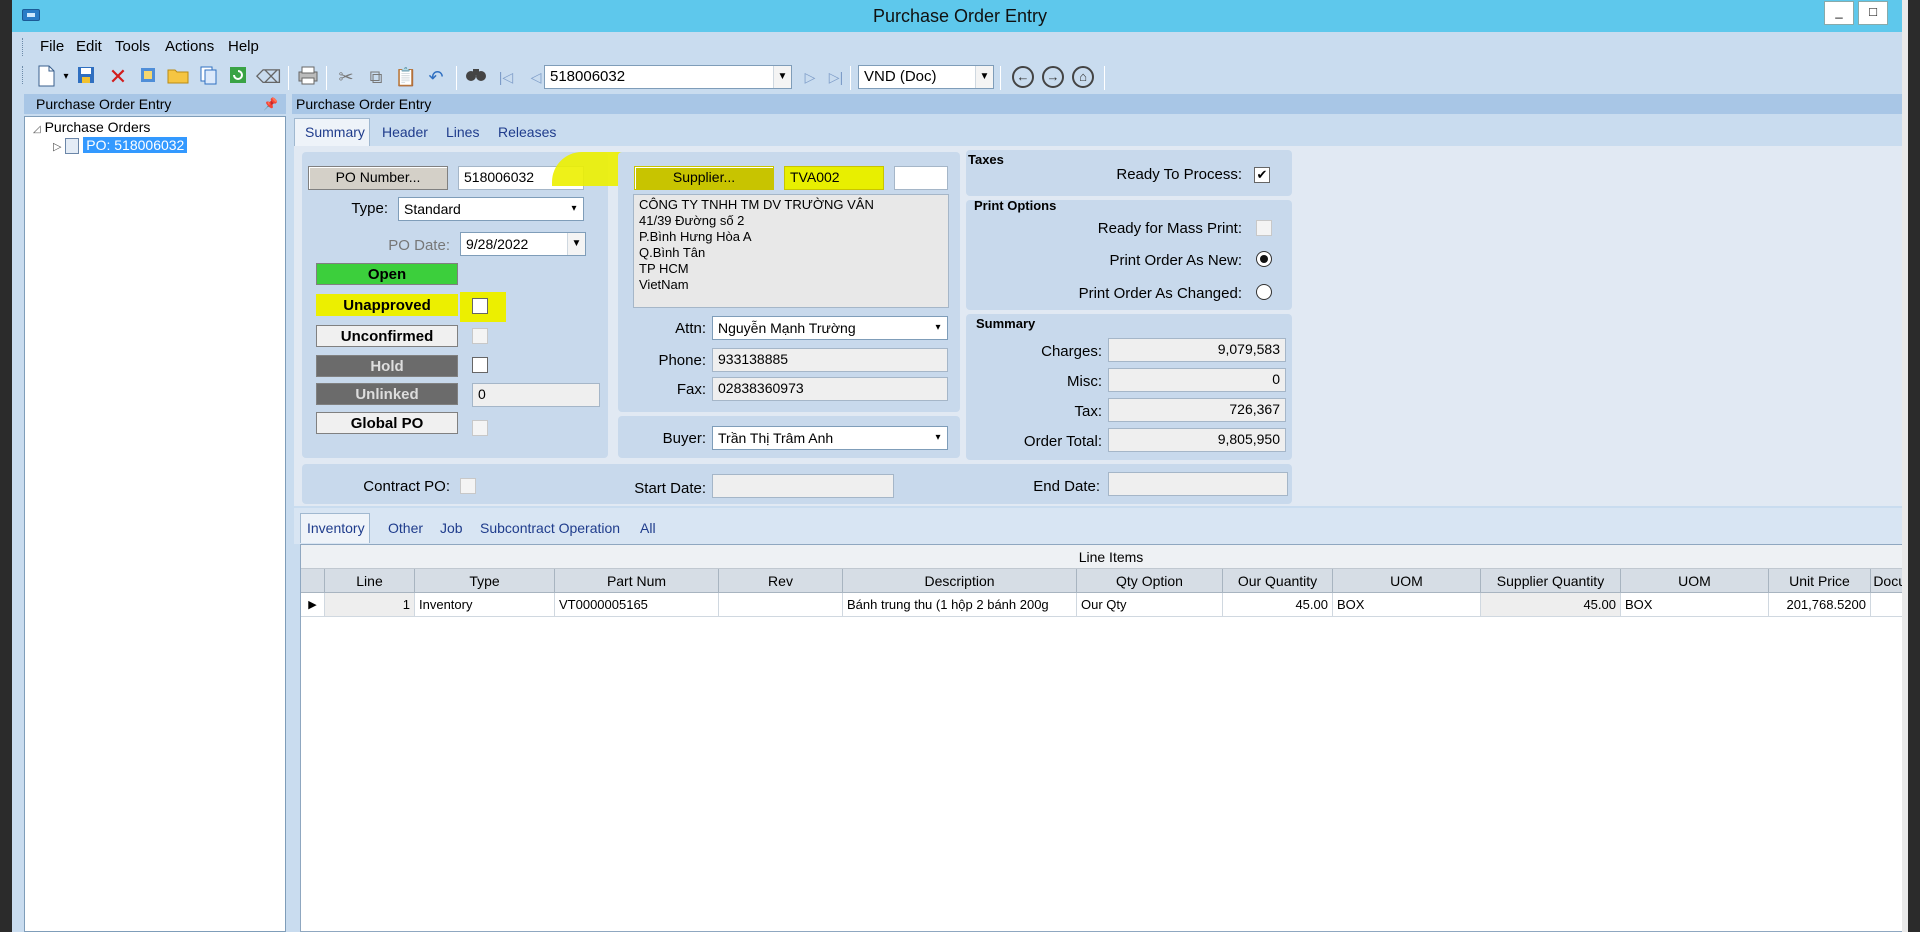 This screenshot has width=1920, height=932. I want to click on pin-icon: 📌, so click(270, 104).